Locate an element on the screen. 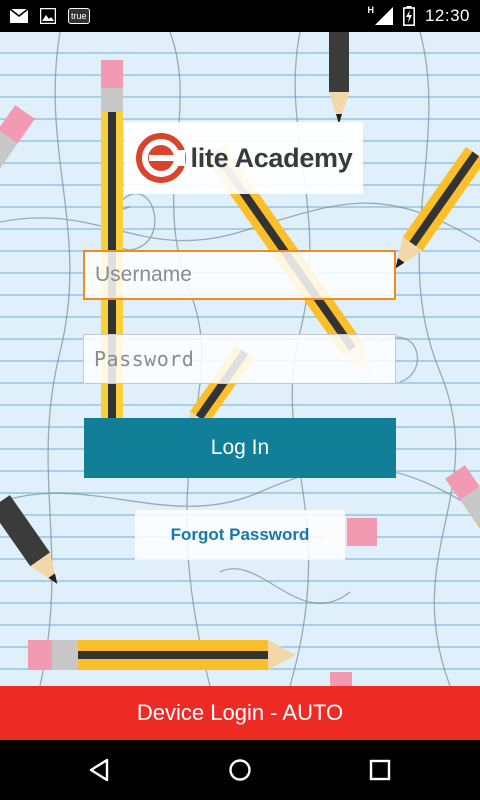  device-login-button: Device Login - AUTO is located at coordinates (240, 713).